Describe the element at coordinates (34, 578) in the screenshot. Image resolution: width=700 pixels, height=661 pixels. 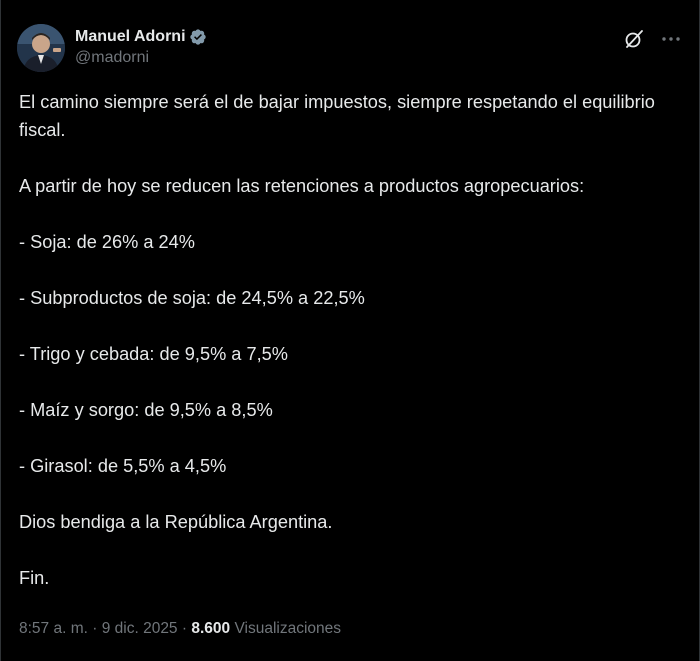
I see `tweet-paragraph: Fin.` at that location.